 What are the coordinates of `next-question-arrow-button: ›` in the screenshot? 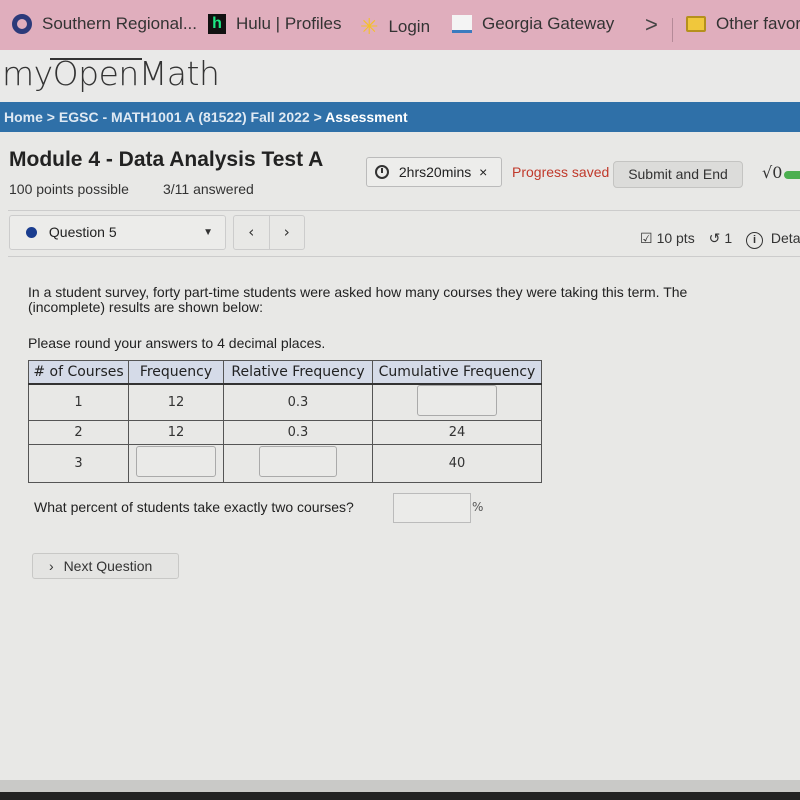 It's located at (287, 232).